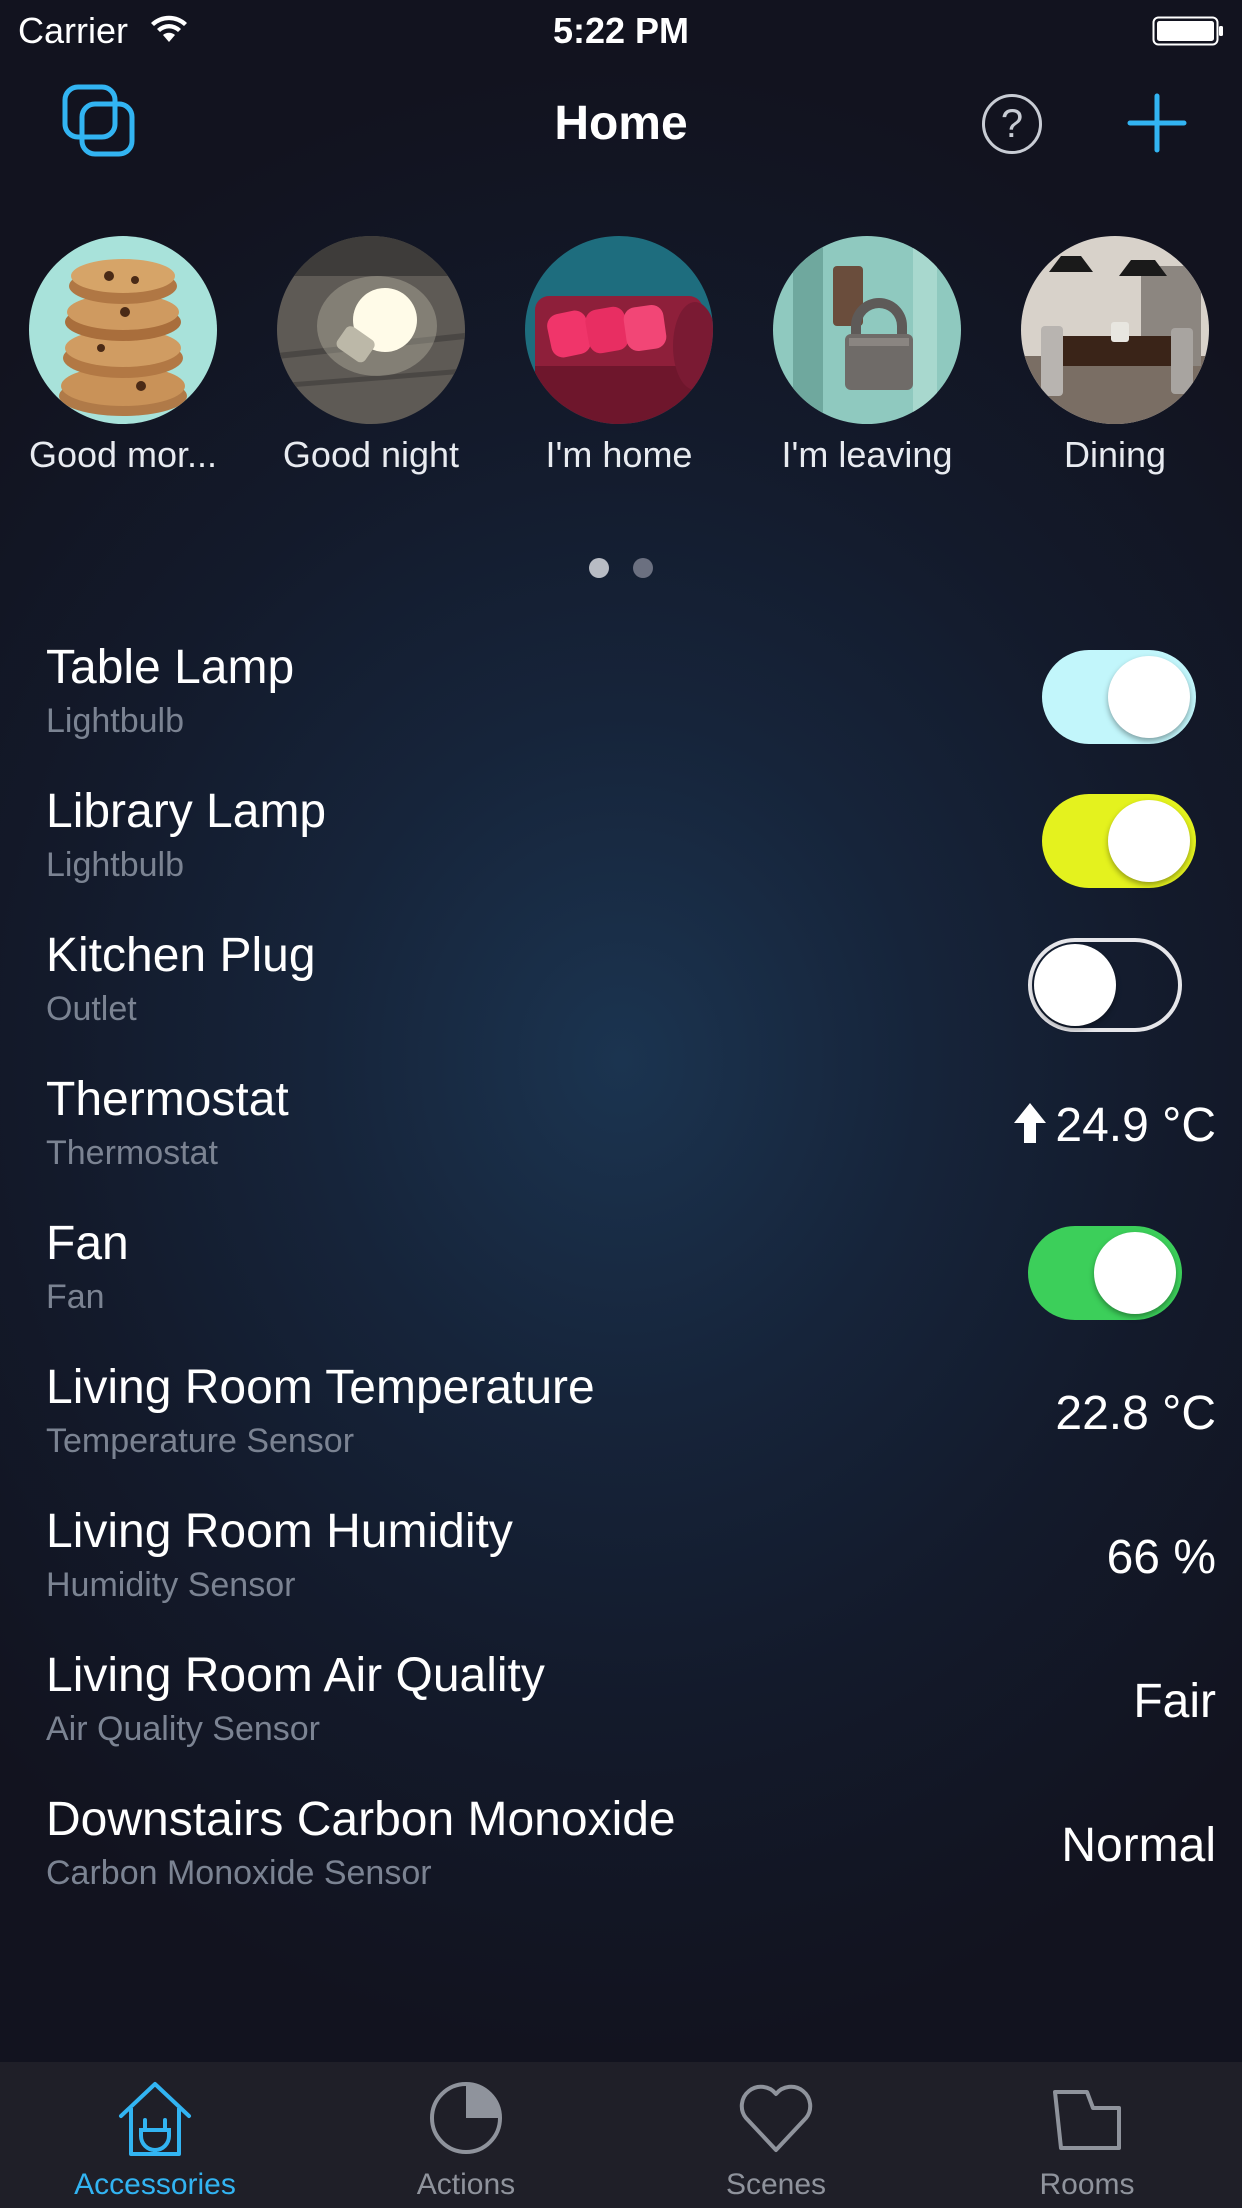  Describe the element at coordinates (621, 1288) in the screenshot. I see `accessory-row-fan: Fan Fan` at that location.